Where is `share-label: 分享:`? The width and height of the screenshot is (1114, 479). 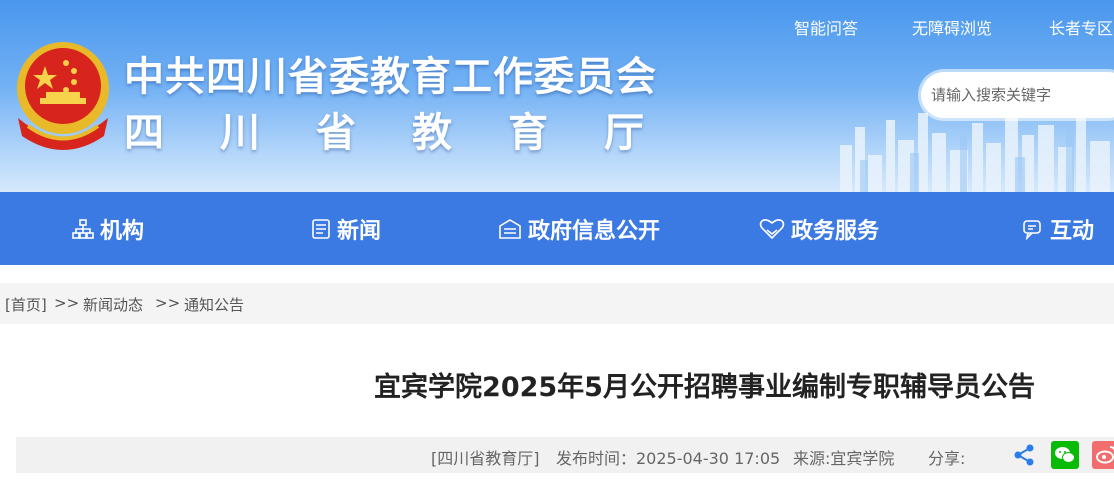 share-label: 分享: is located at coordinates (947, 458).